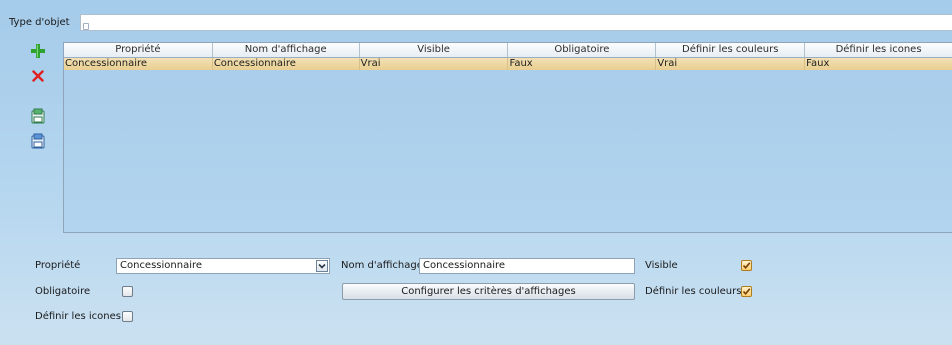  I want to click on save-button, so click(38, 116).